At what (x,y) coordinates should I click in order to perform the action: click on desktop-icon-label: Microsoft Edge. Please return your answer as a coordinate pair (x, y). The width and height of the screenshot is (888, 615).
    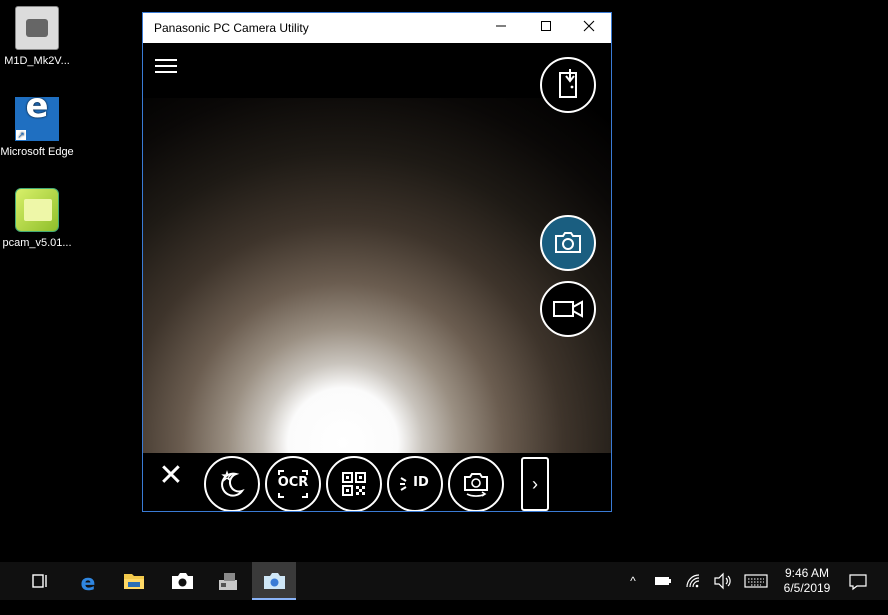
    Looking at the image, I should click on (37, 152).